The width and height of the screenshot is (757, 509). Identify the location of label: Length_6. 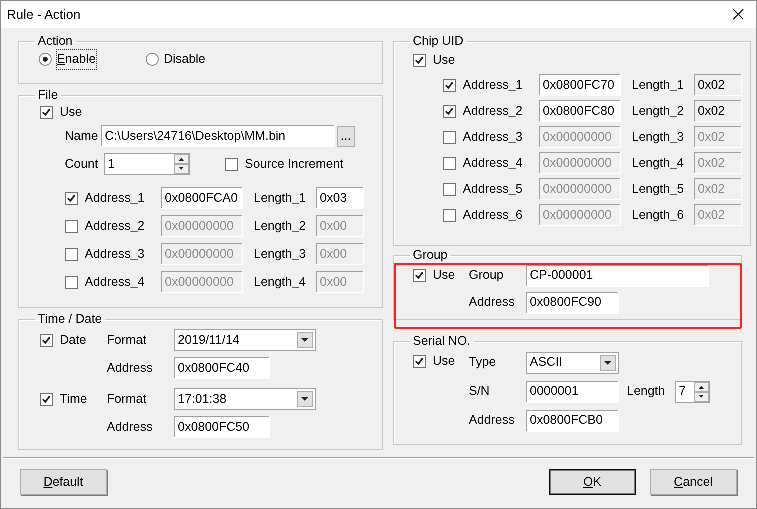
(659, 215).